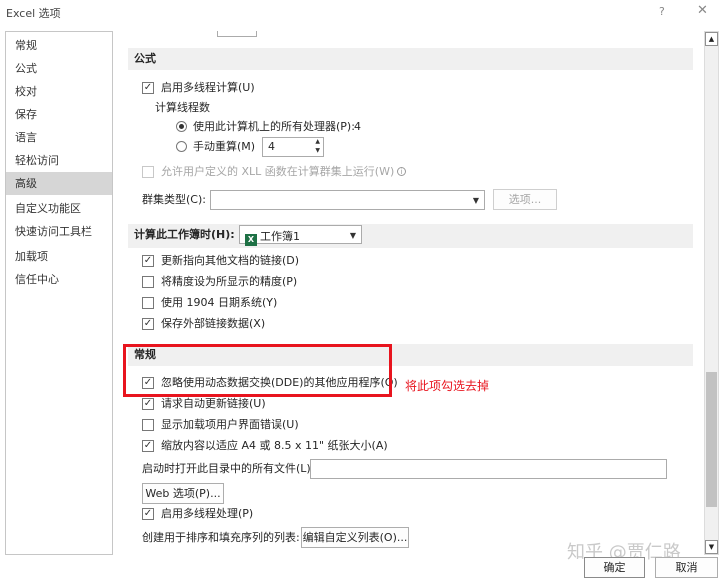  I want to click on partial-control, so click(237, 34).